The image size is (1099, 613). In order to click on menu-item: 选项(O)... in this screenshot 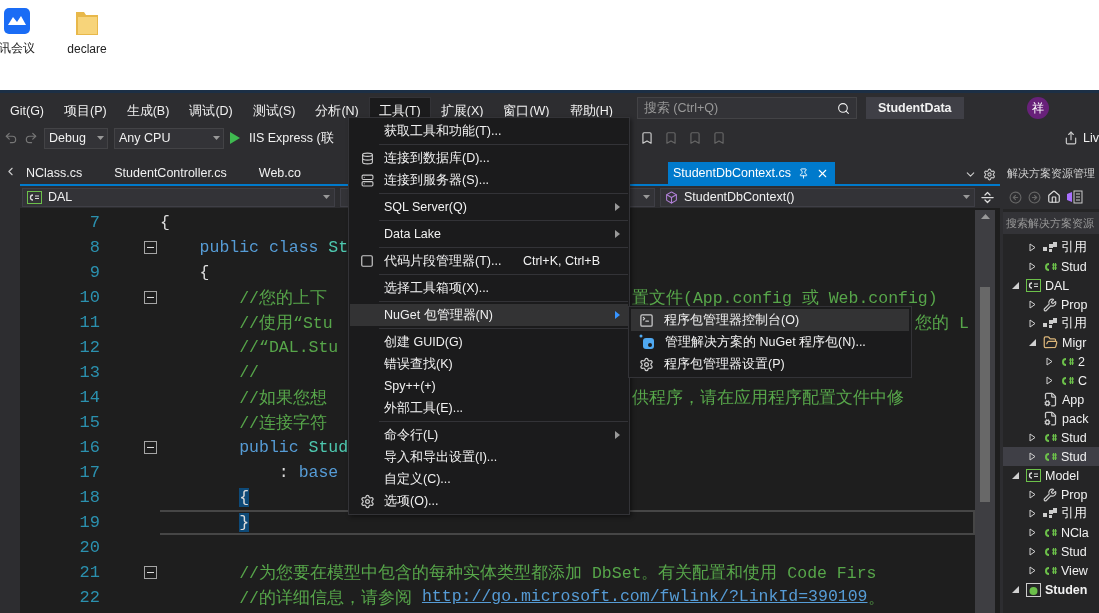, I will do `click(489, 501)`.